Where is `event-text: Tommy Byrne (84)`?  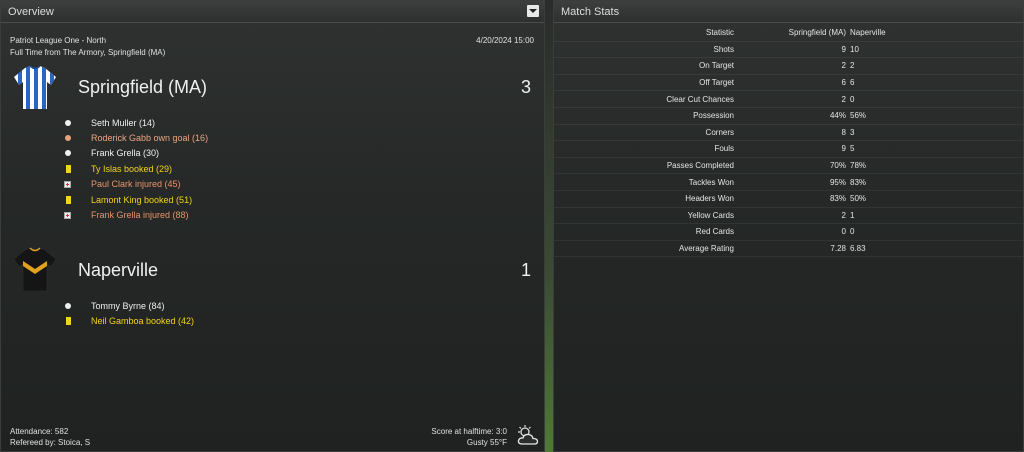 event-text: Tommy Byrne (84) is located at coordinates (128, 306).